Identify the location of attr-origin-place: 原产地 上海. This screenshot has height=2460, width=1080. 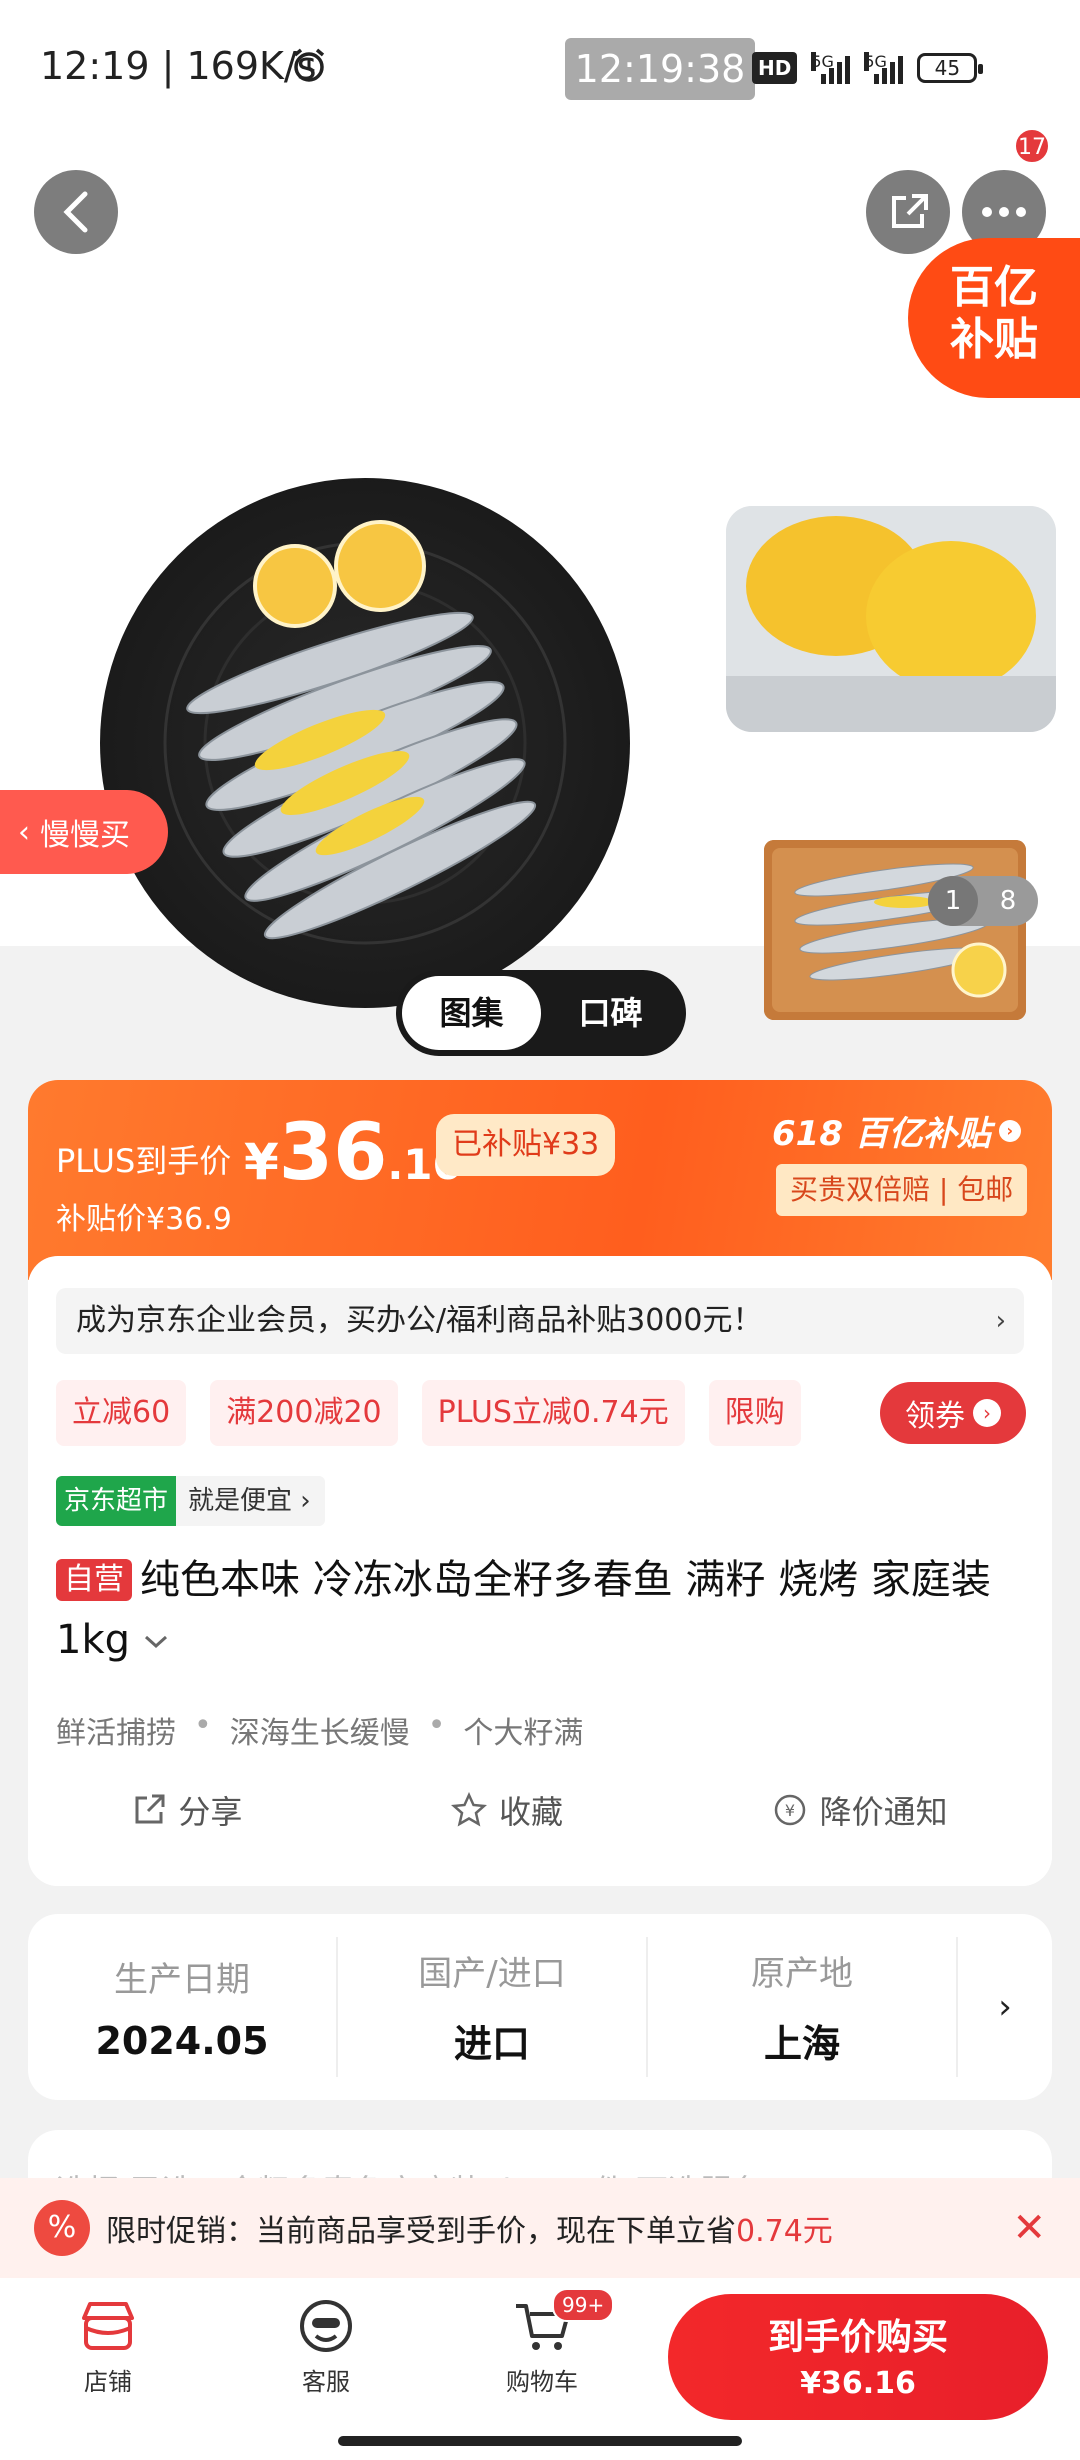
(803, 2007).